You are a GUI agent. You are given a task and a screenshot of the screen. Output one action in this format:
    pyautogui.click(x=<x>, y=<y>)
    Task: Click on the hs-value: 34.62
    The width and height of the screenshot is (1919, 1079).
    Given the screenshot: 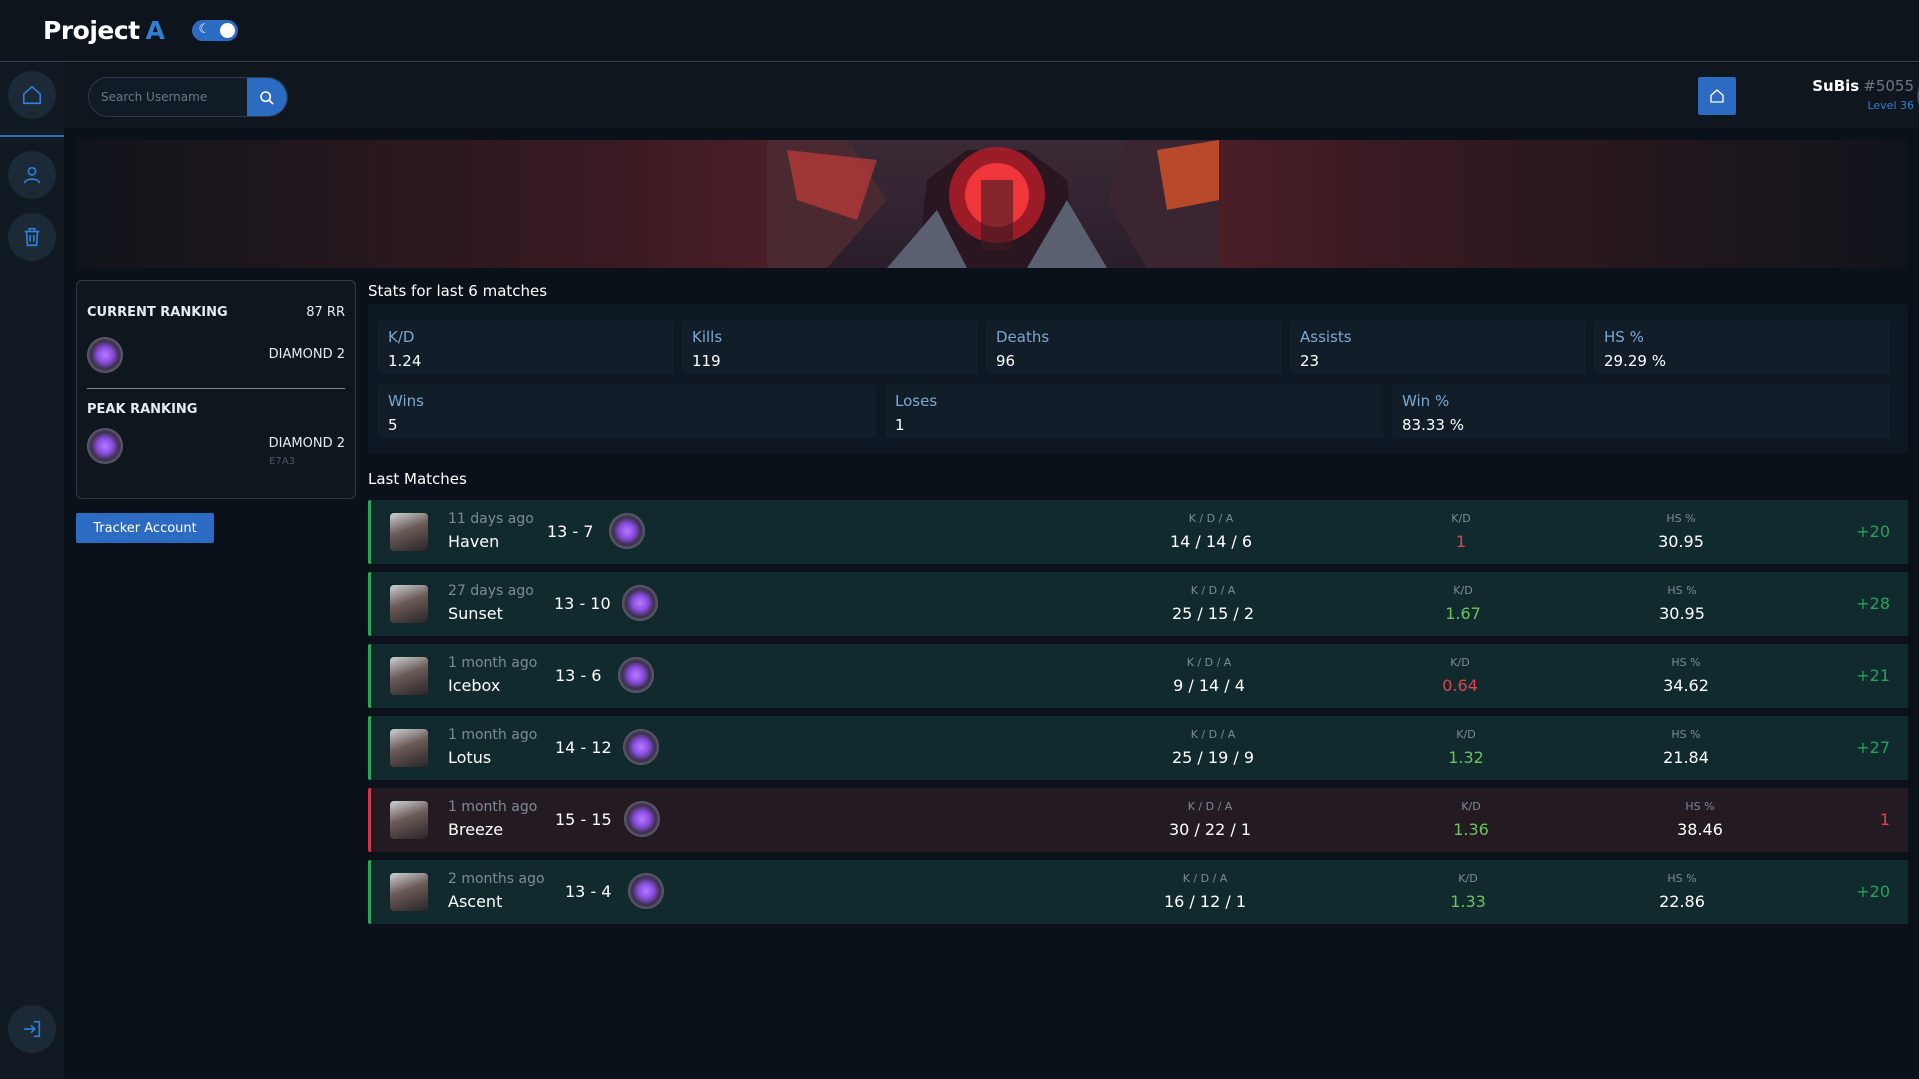 What is the action you would take?
    pyautogui.click(x=1686, y=685)
    